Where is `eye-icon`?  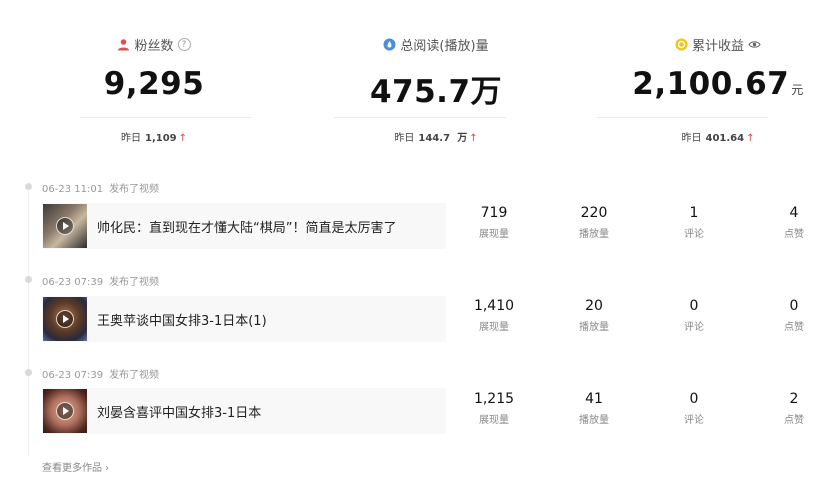 eye-icon is located at coordinates (754, 44).